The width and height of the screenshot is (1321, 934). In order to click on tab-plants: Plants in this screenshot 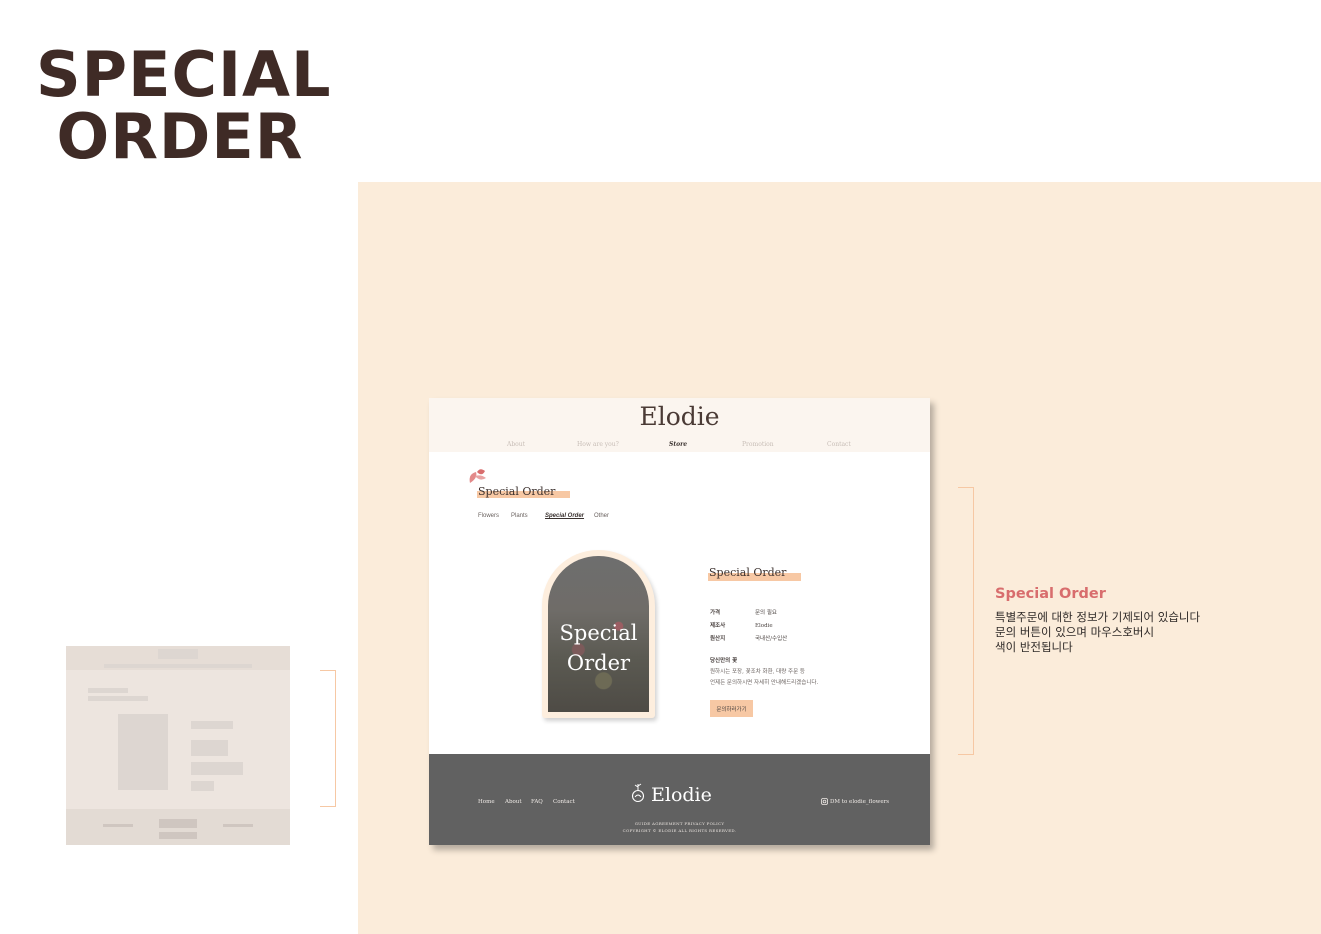, I will do `click(519, 516)`.